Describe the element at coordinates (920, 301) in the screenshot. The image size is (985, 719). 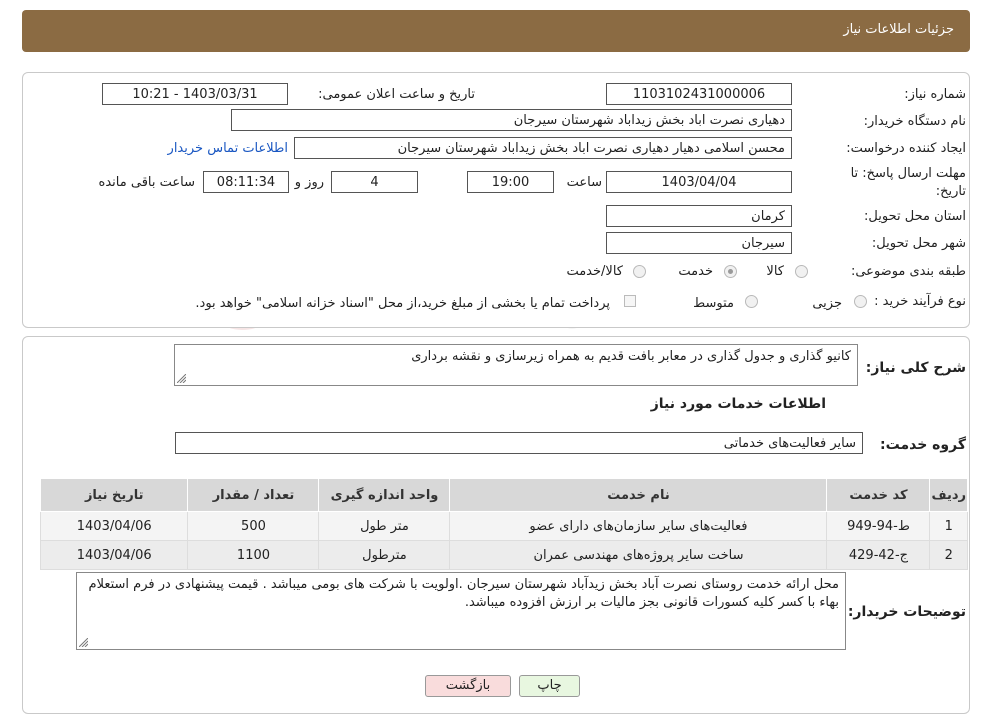
I see `purchase-type-label: نوع فرآیند خرید :` at that location.